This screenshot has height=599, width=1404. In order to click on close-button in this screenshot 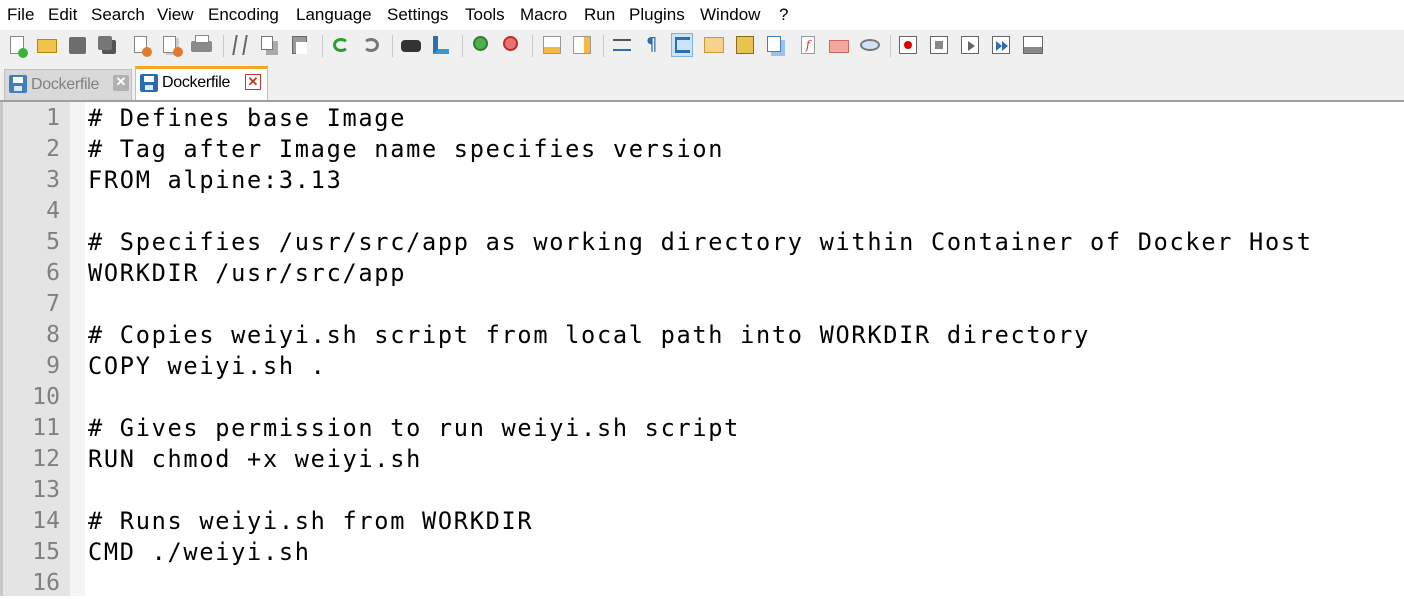, I will do `click(141, 45)`.